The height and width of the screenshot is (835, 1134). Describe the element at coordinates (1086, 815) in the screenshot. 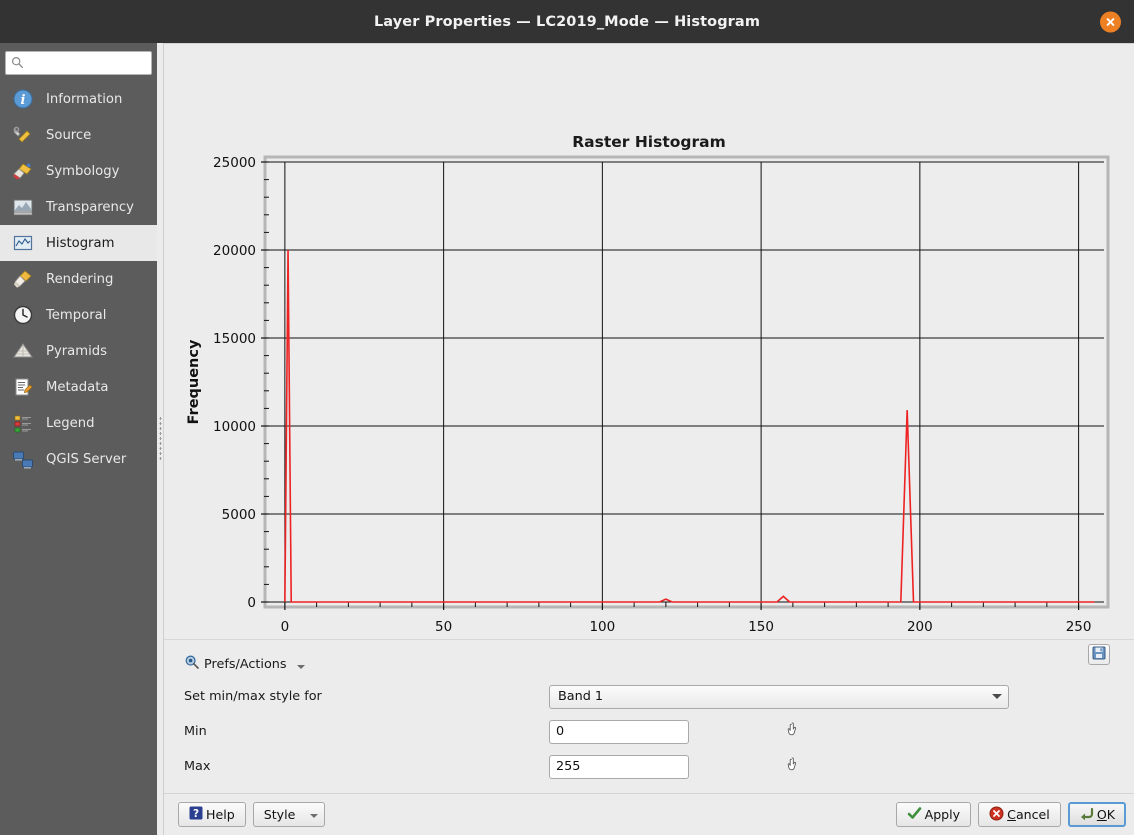

I see `ok-arrow-icon` at that location.